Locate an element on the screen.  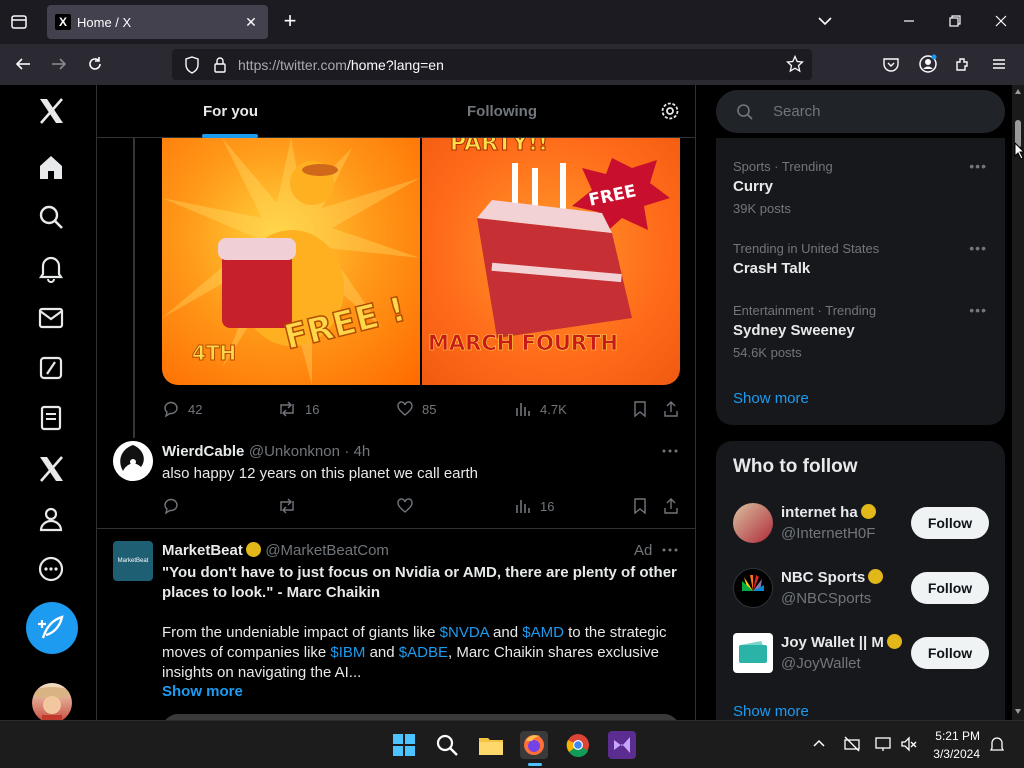
cashtag-nvda: $NVDA is located at coordinates (464, 632).